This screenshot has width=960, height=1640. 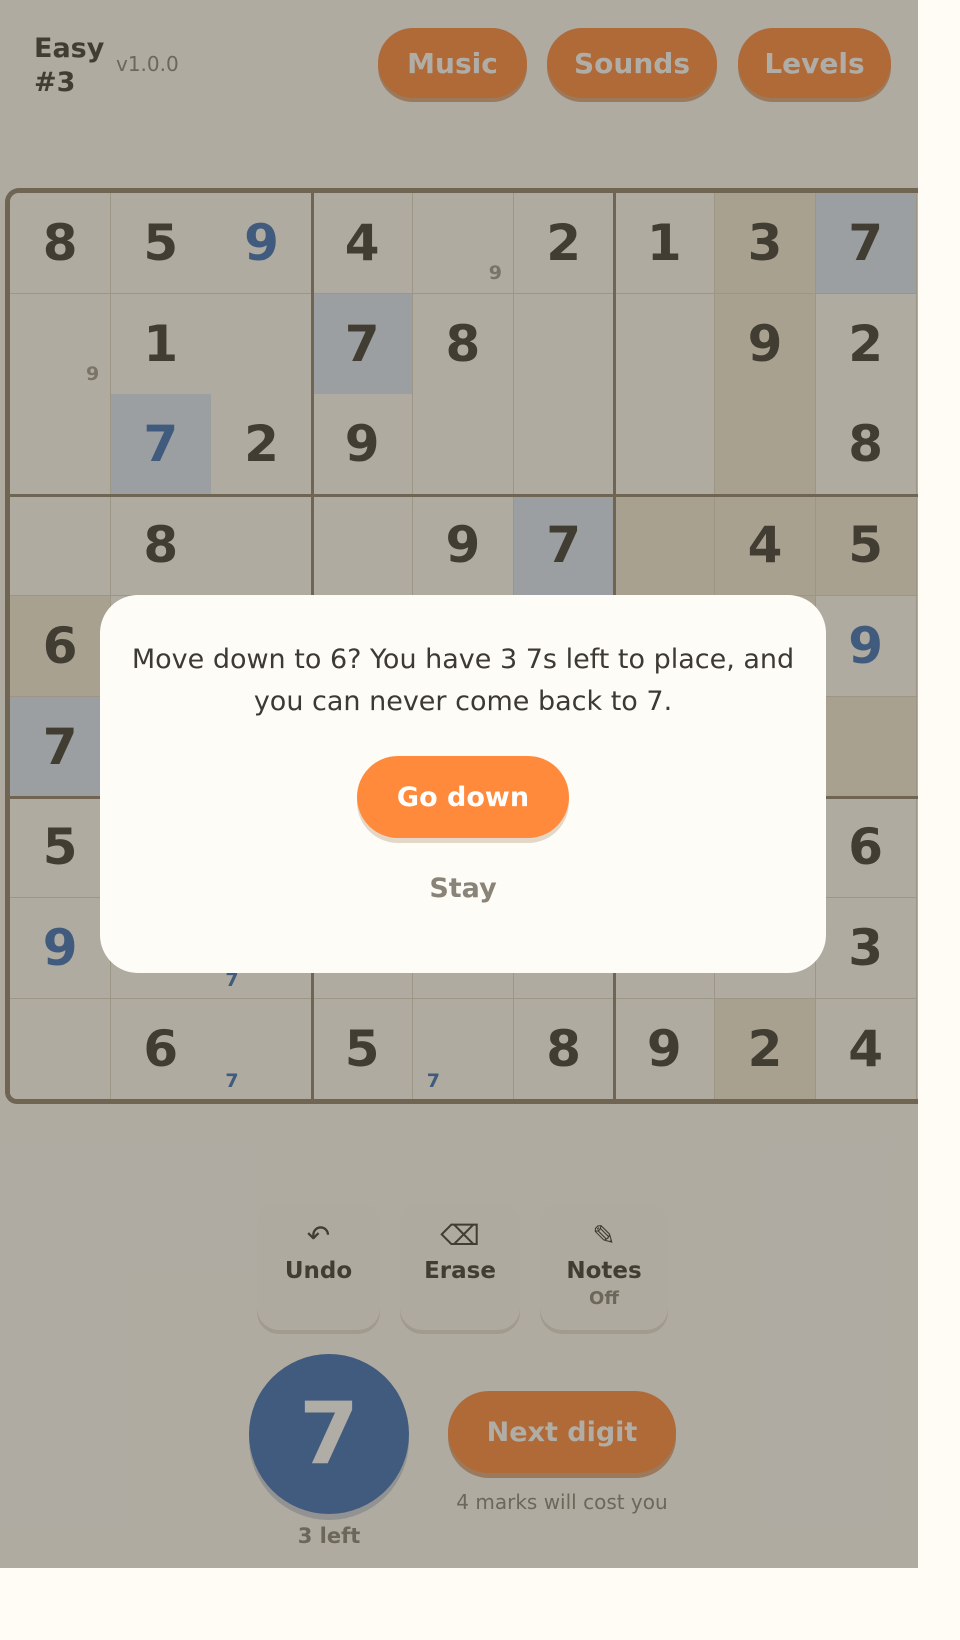 What do you see at coordinates (463, 797) in the screenshot?
I see `go-down-button: Go down` at bounding box center [463, 797].